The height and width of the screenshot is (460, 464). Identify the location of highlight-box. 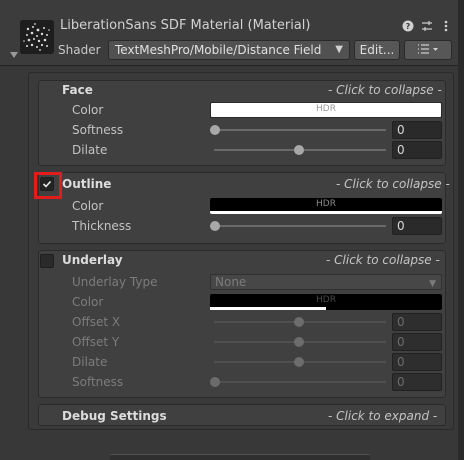
(48, 185).